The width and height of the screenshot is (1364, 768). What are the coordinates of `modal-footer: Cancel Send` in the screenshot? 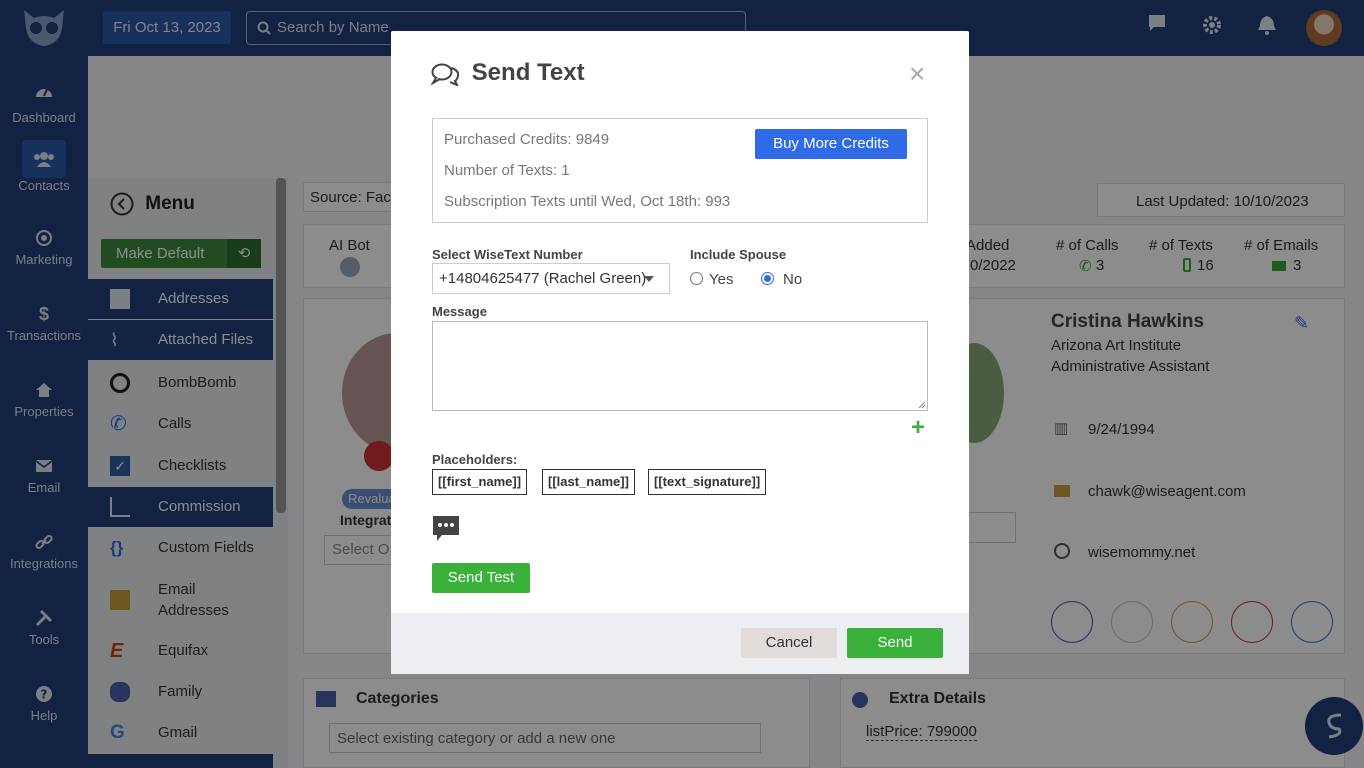 It's located at (680, 643).